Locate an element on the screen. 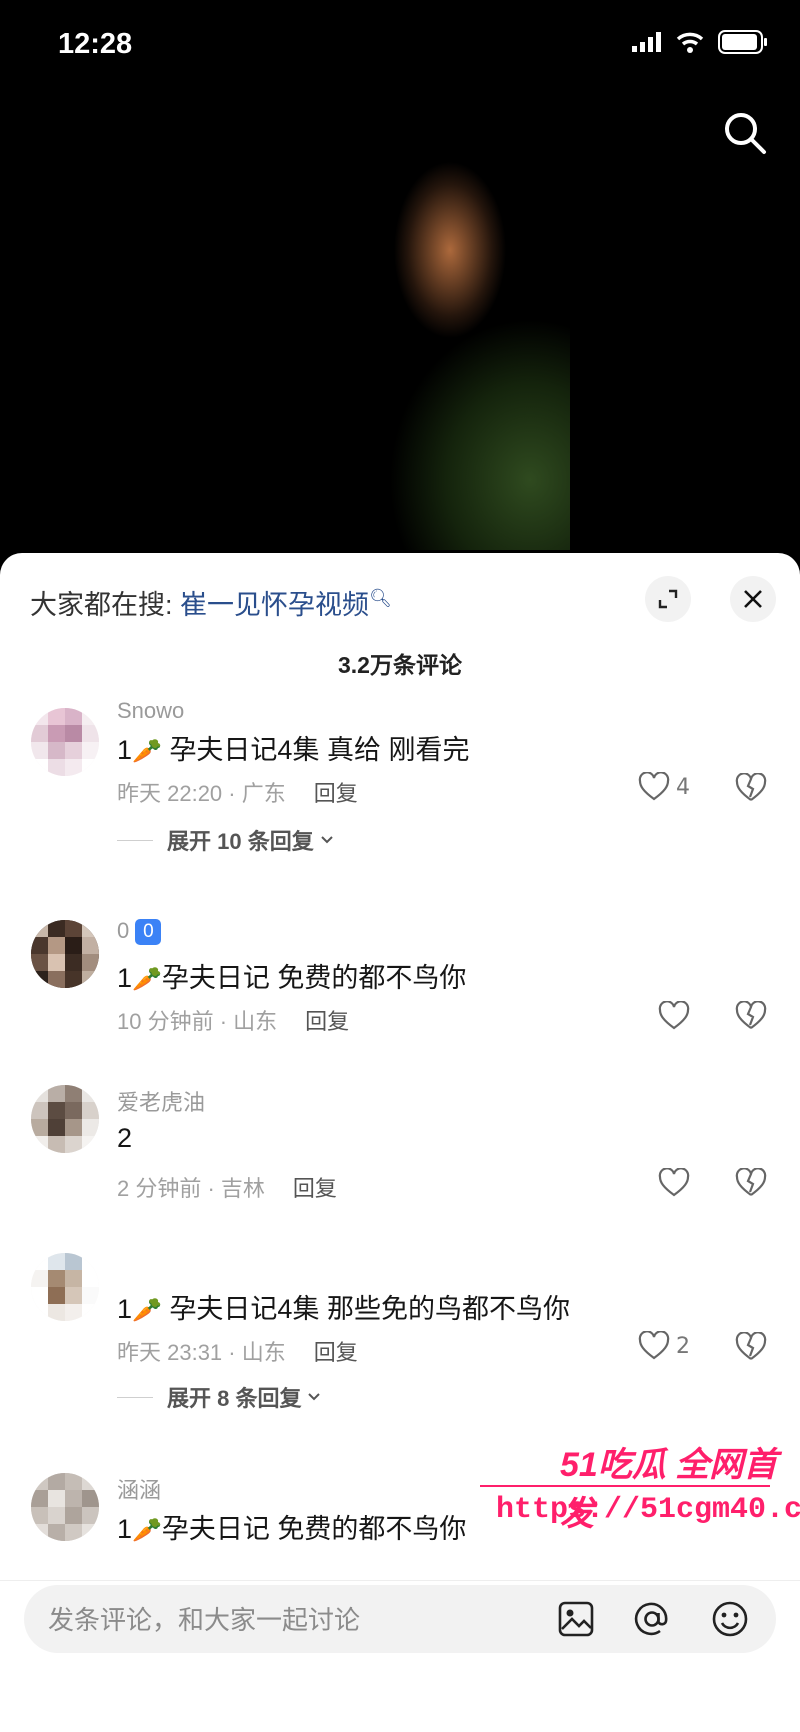 The height and width of the screenshot is (1732, 800). emoji-icon is located at coordinates (730, 1619).